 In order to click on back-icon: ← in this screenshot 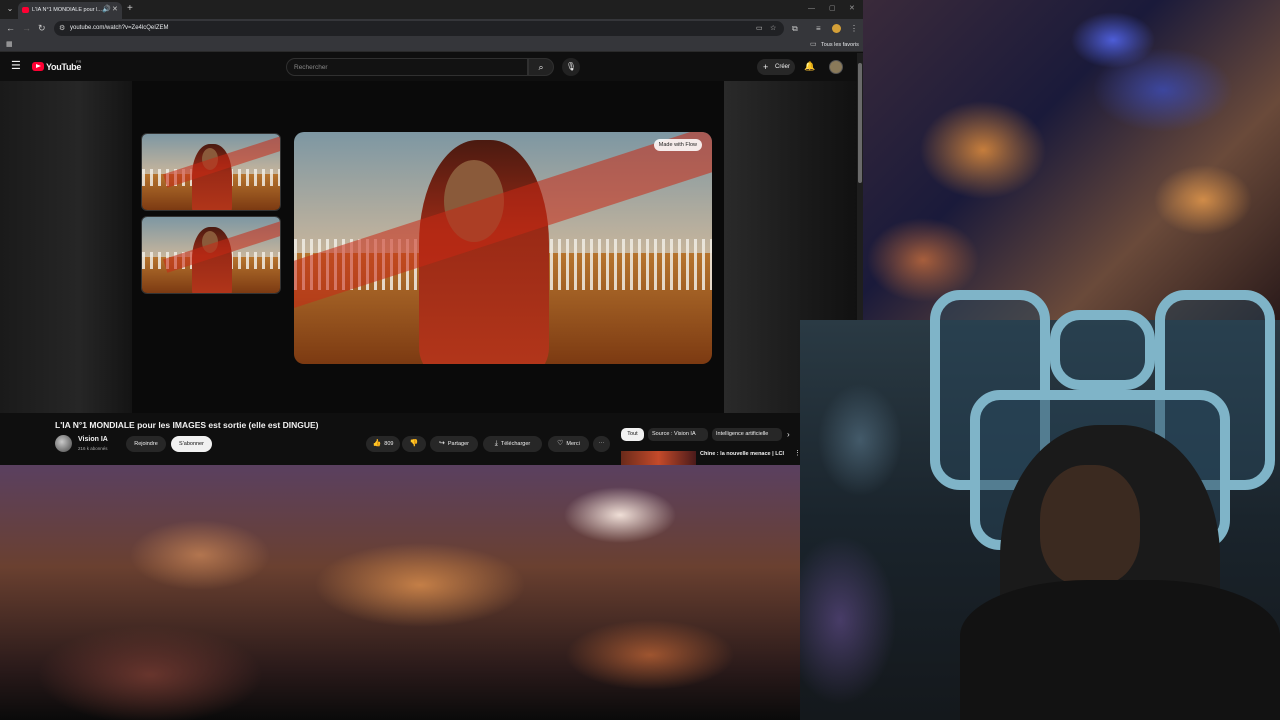, I will do `click(10, 28)`.